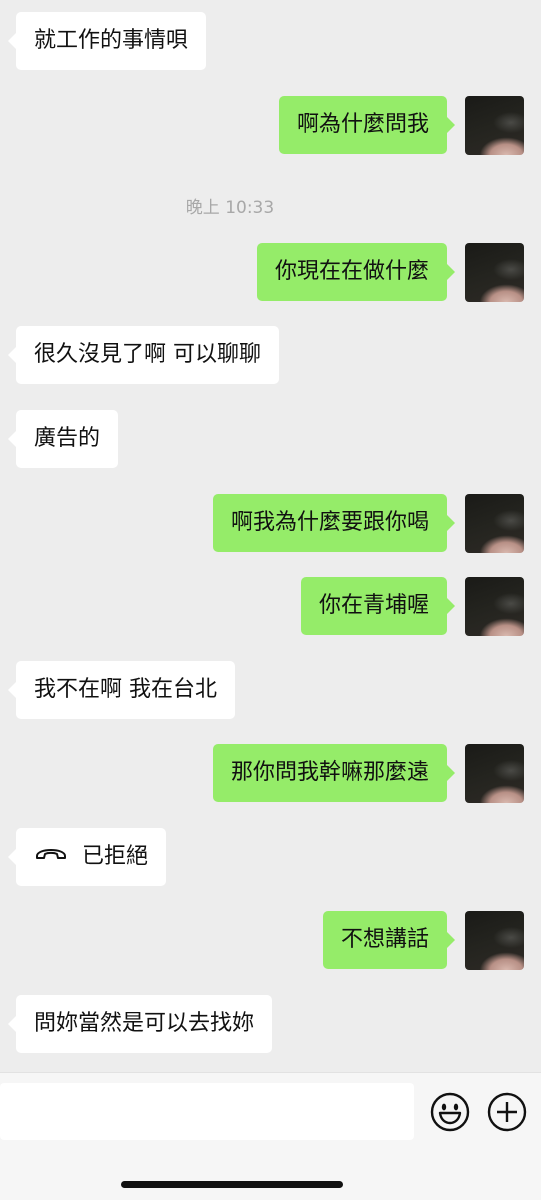  What do you see at coordinates (356, 272) in the screenshot?
I see `outgoing-message-bubble: 你現在在做什麼` at bounding box center [356, 272].